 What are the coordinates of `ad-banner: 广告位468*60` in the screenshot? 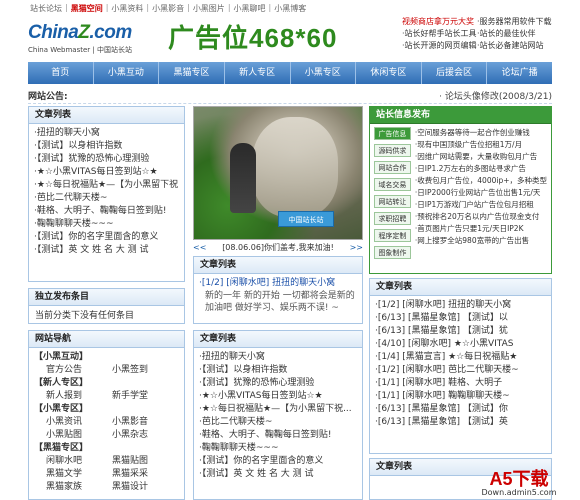 It's located at (273, 37).